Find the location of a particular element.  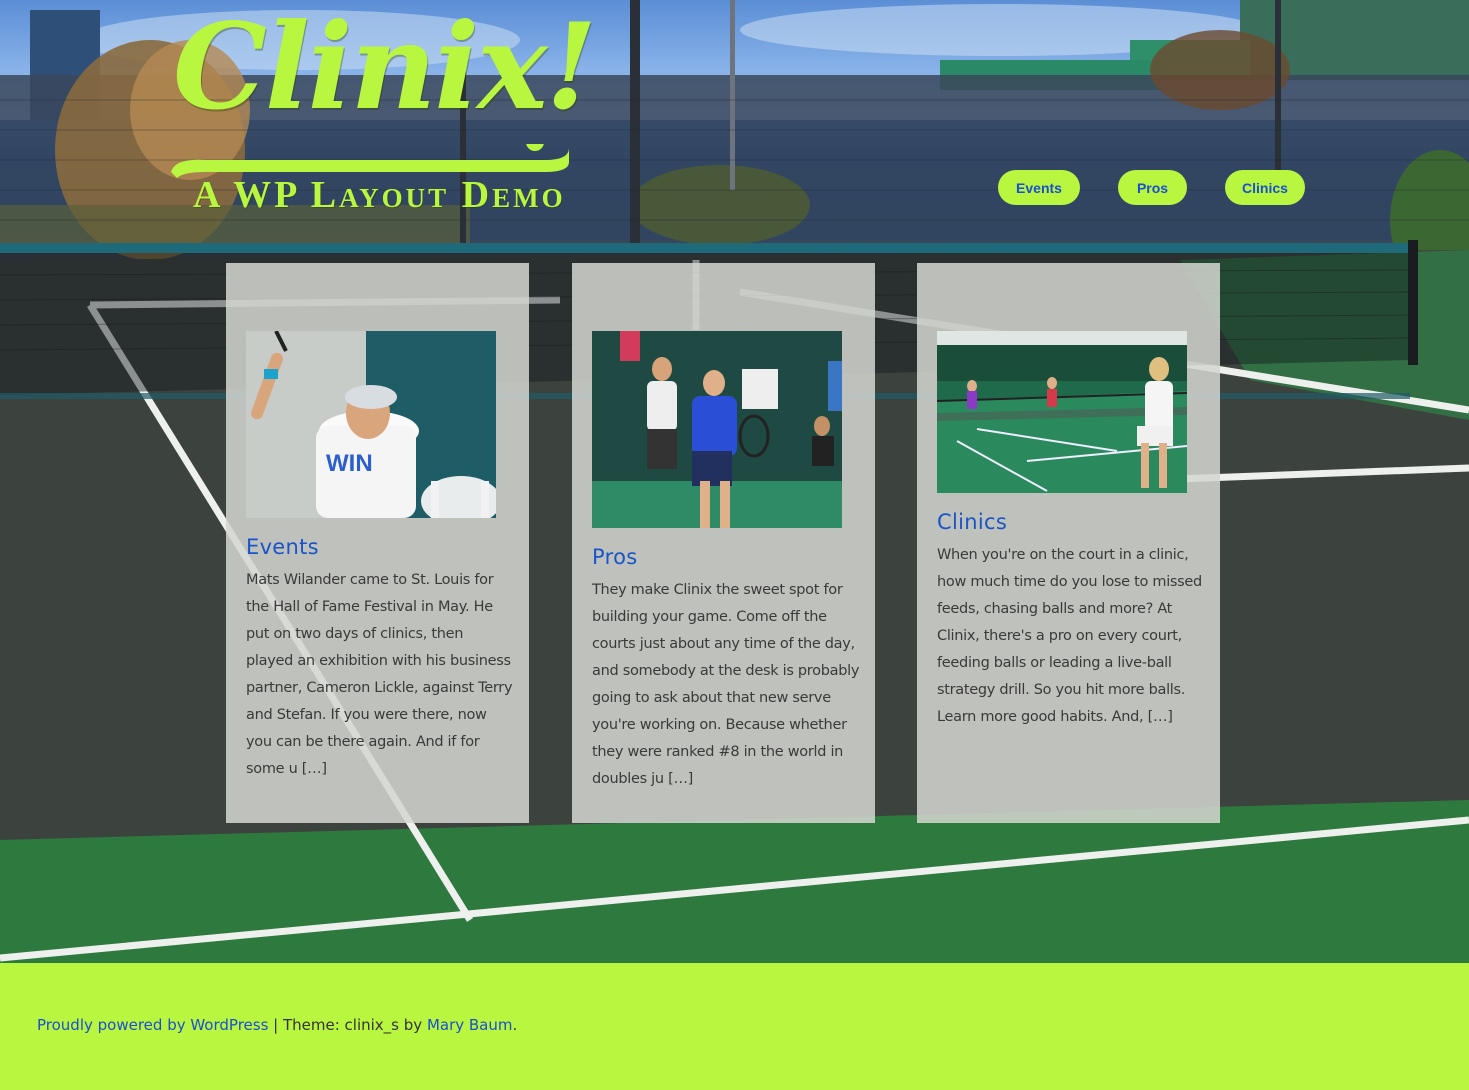

post-thumbnail-pros is located at coordinates (717, 429).